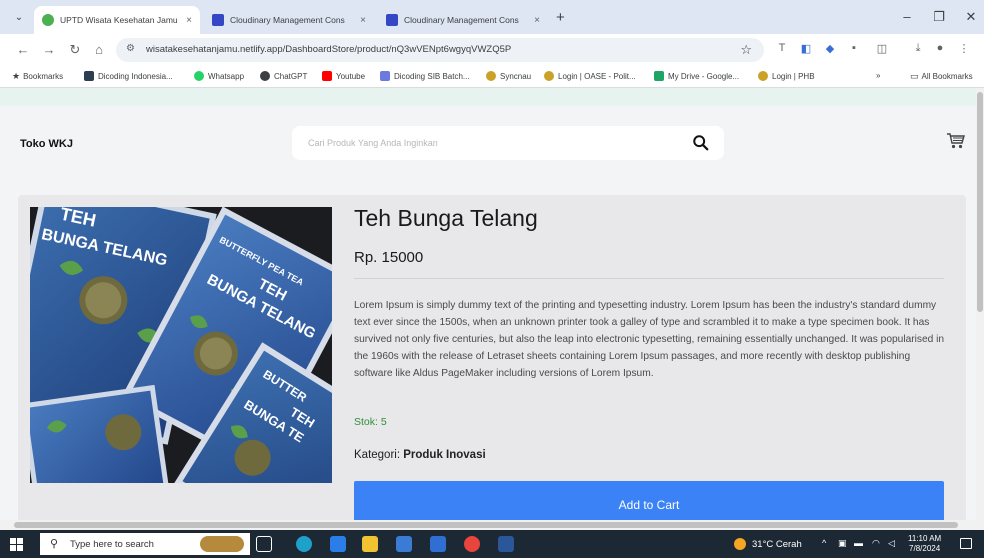  What do you see at coordinates (289, 20) in the screenshot?
I see `browser-tab-cloudinary-1: Cloudinary Management Cons ×` at bounding box center [289, 20].